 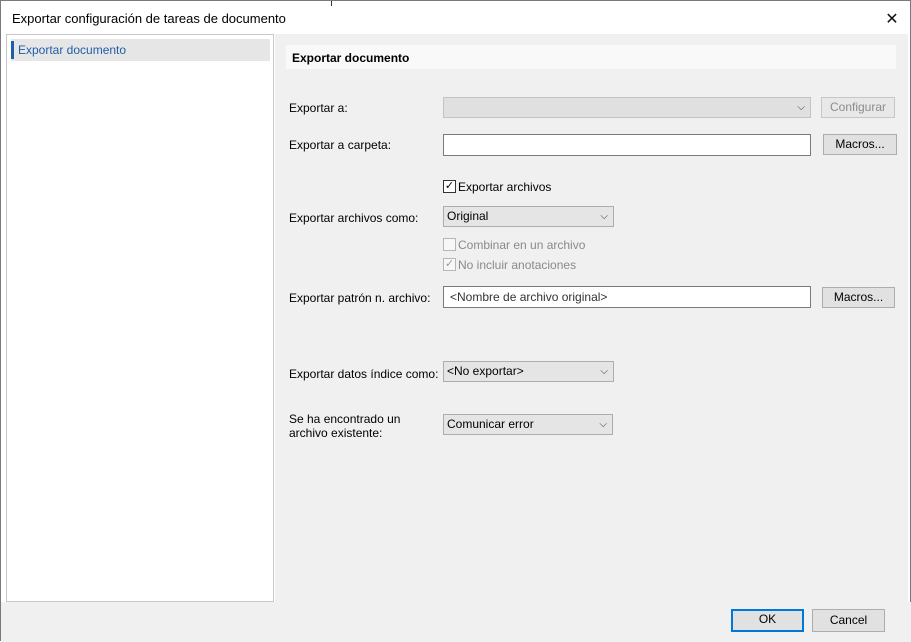 What do you see at coordinates (627, 107) in the screenshot?
I see `export-to-select: ⌵` at bounding box center [627, 107].